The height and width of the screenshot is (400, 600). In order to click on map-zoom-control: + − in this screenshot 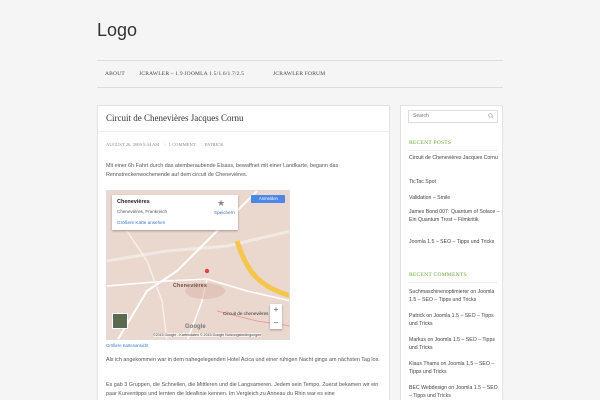, I will do `click(276, 316)`.